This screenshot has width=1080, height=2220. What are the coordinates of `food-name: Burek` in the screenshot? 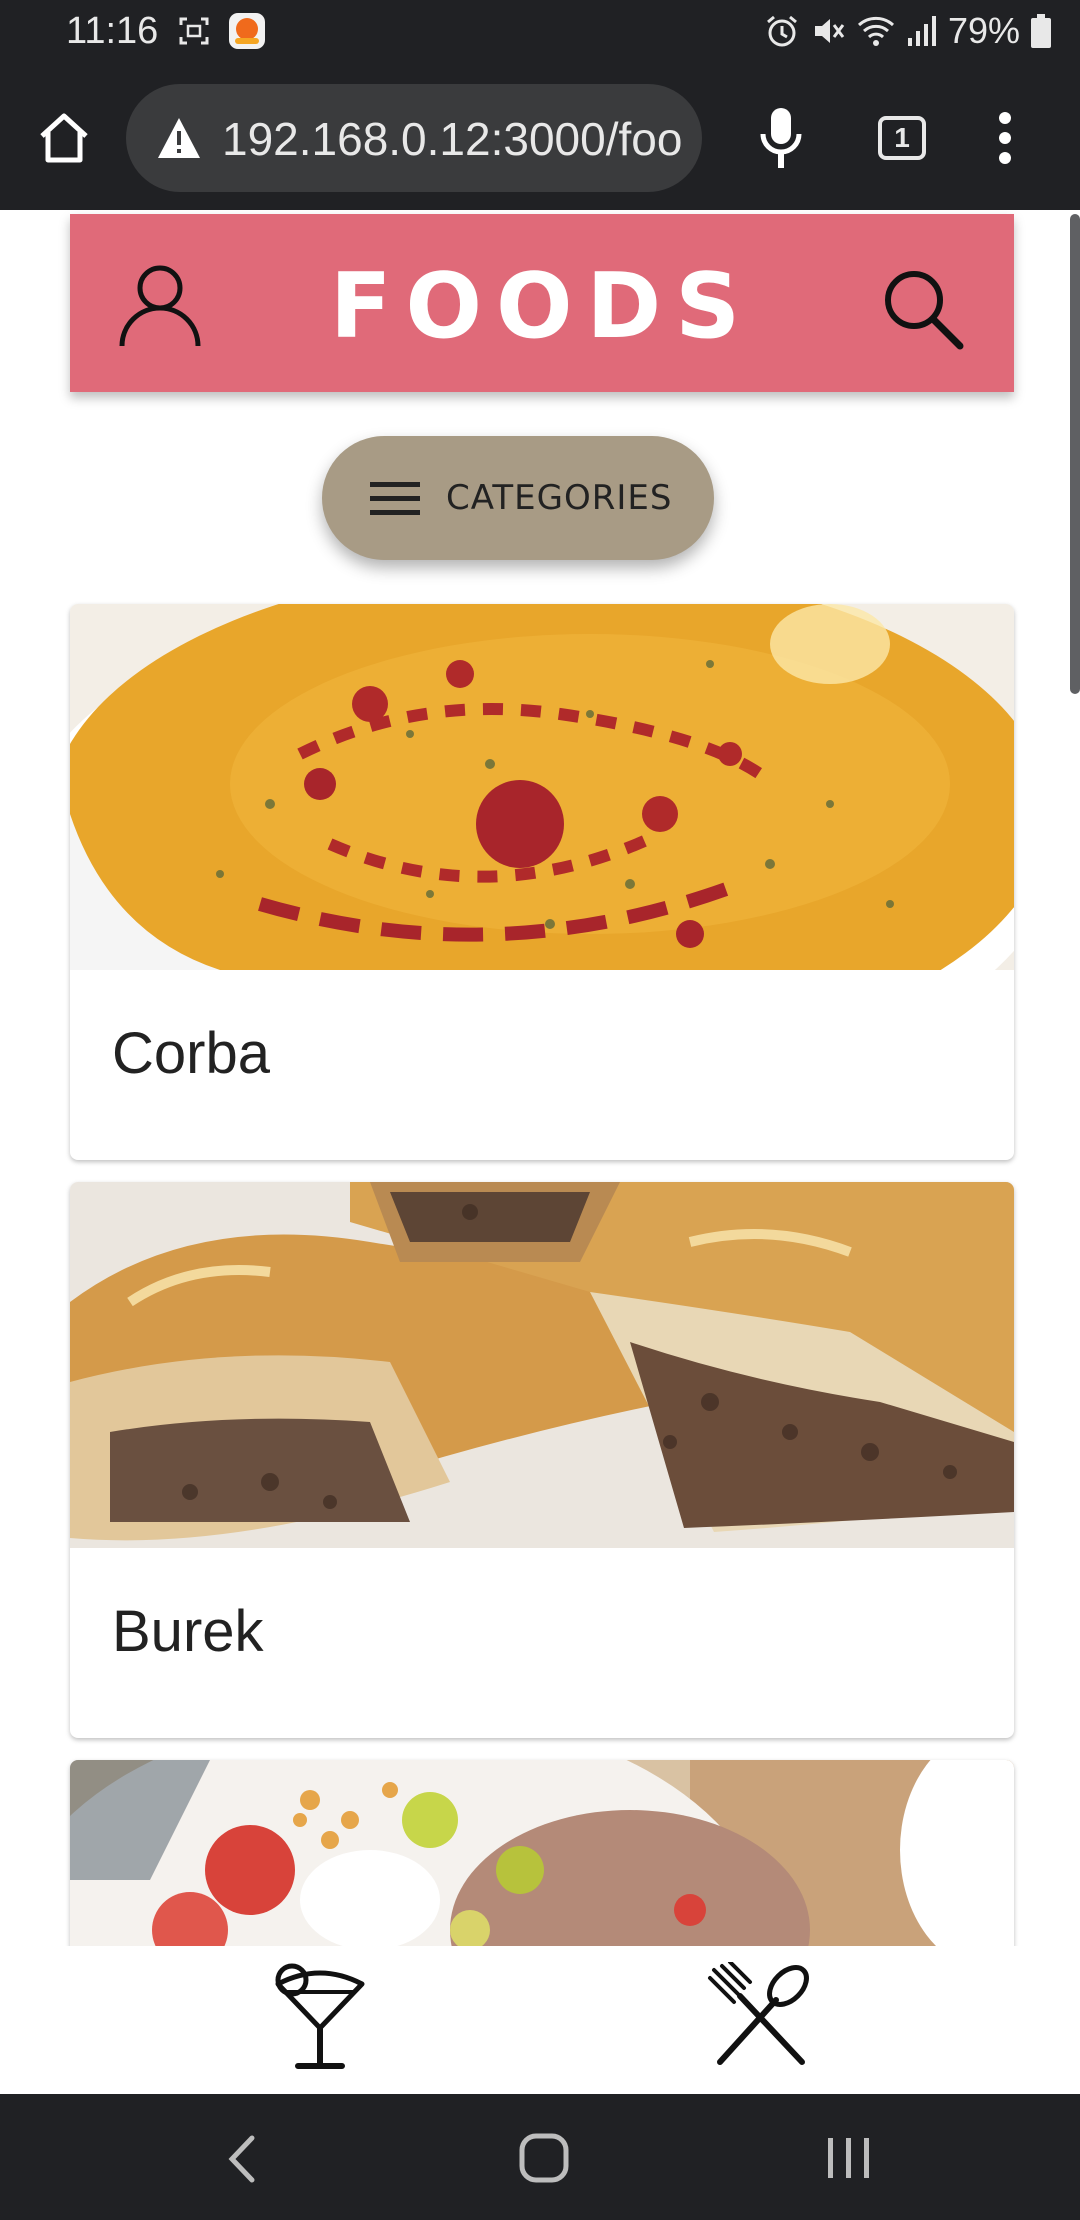 It's located at (188, 1631).